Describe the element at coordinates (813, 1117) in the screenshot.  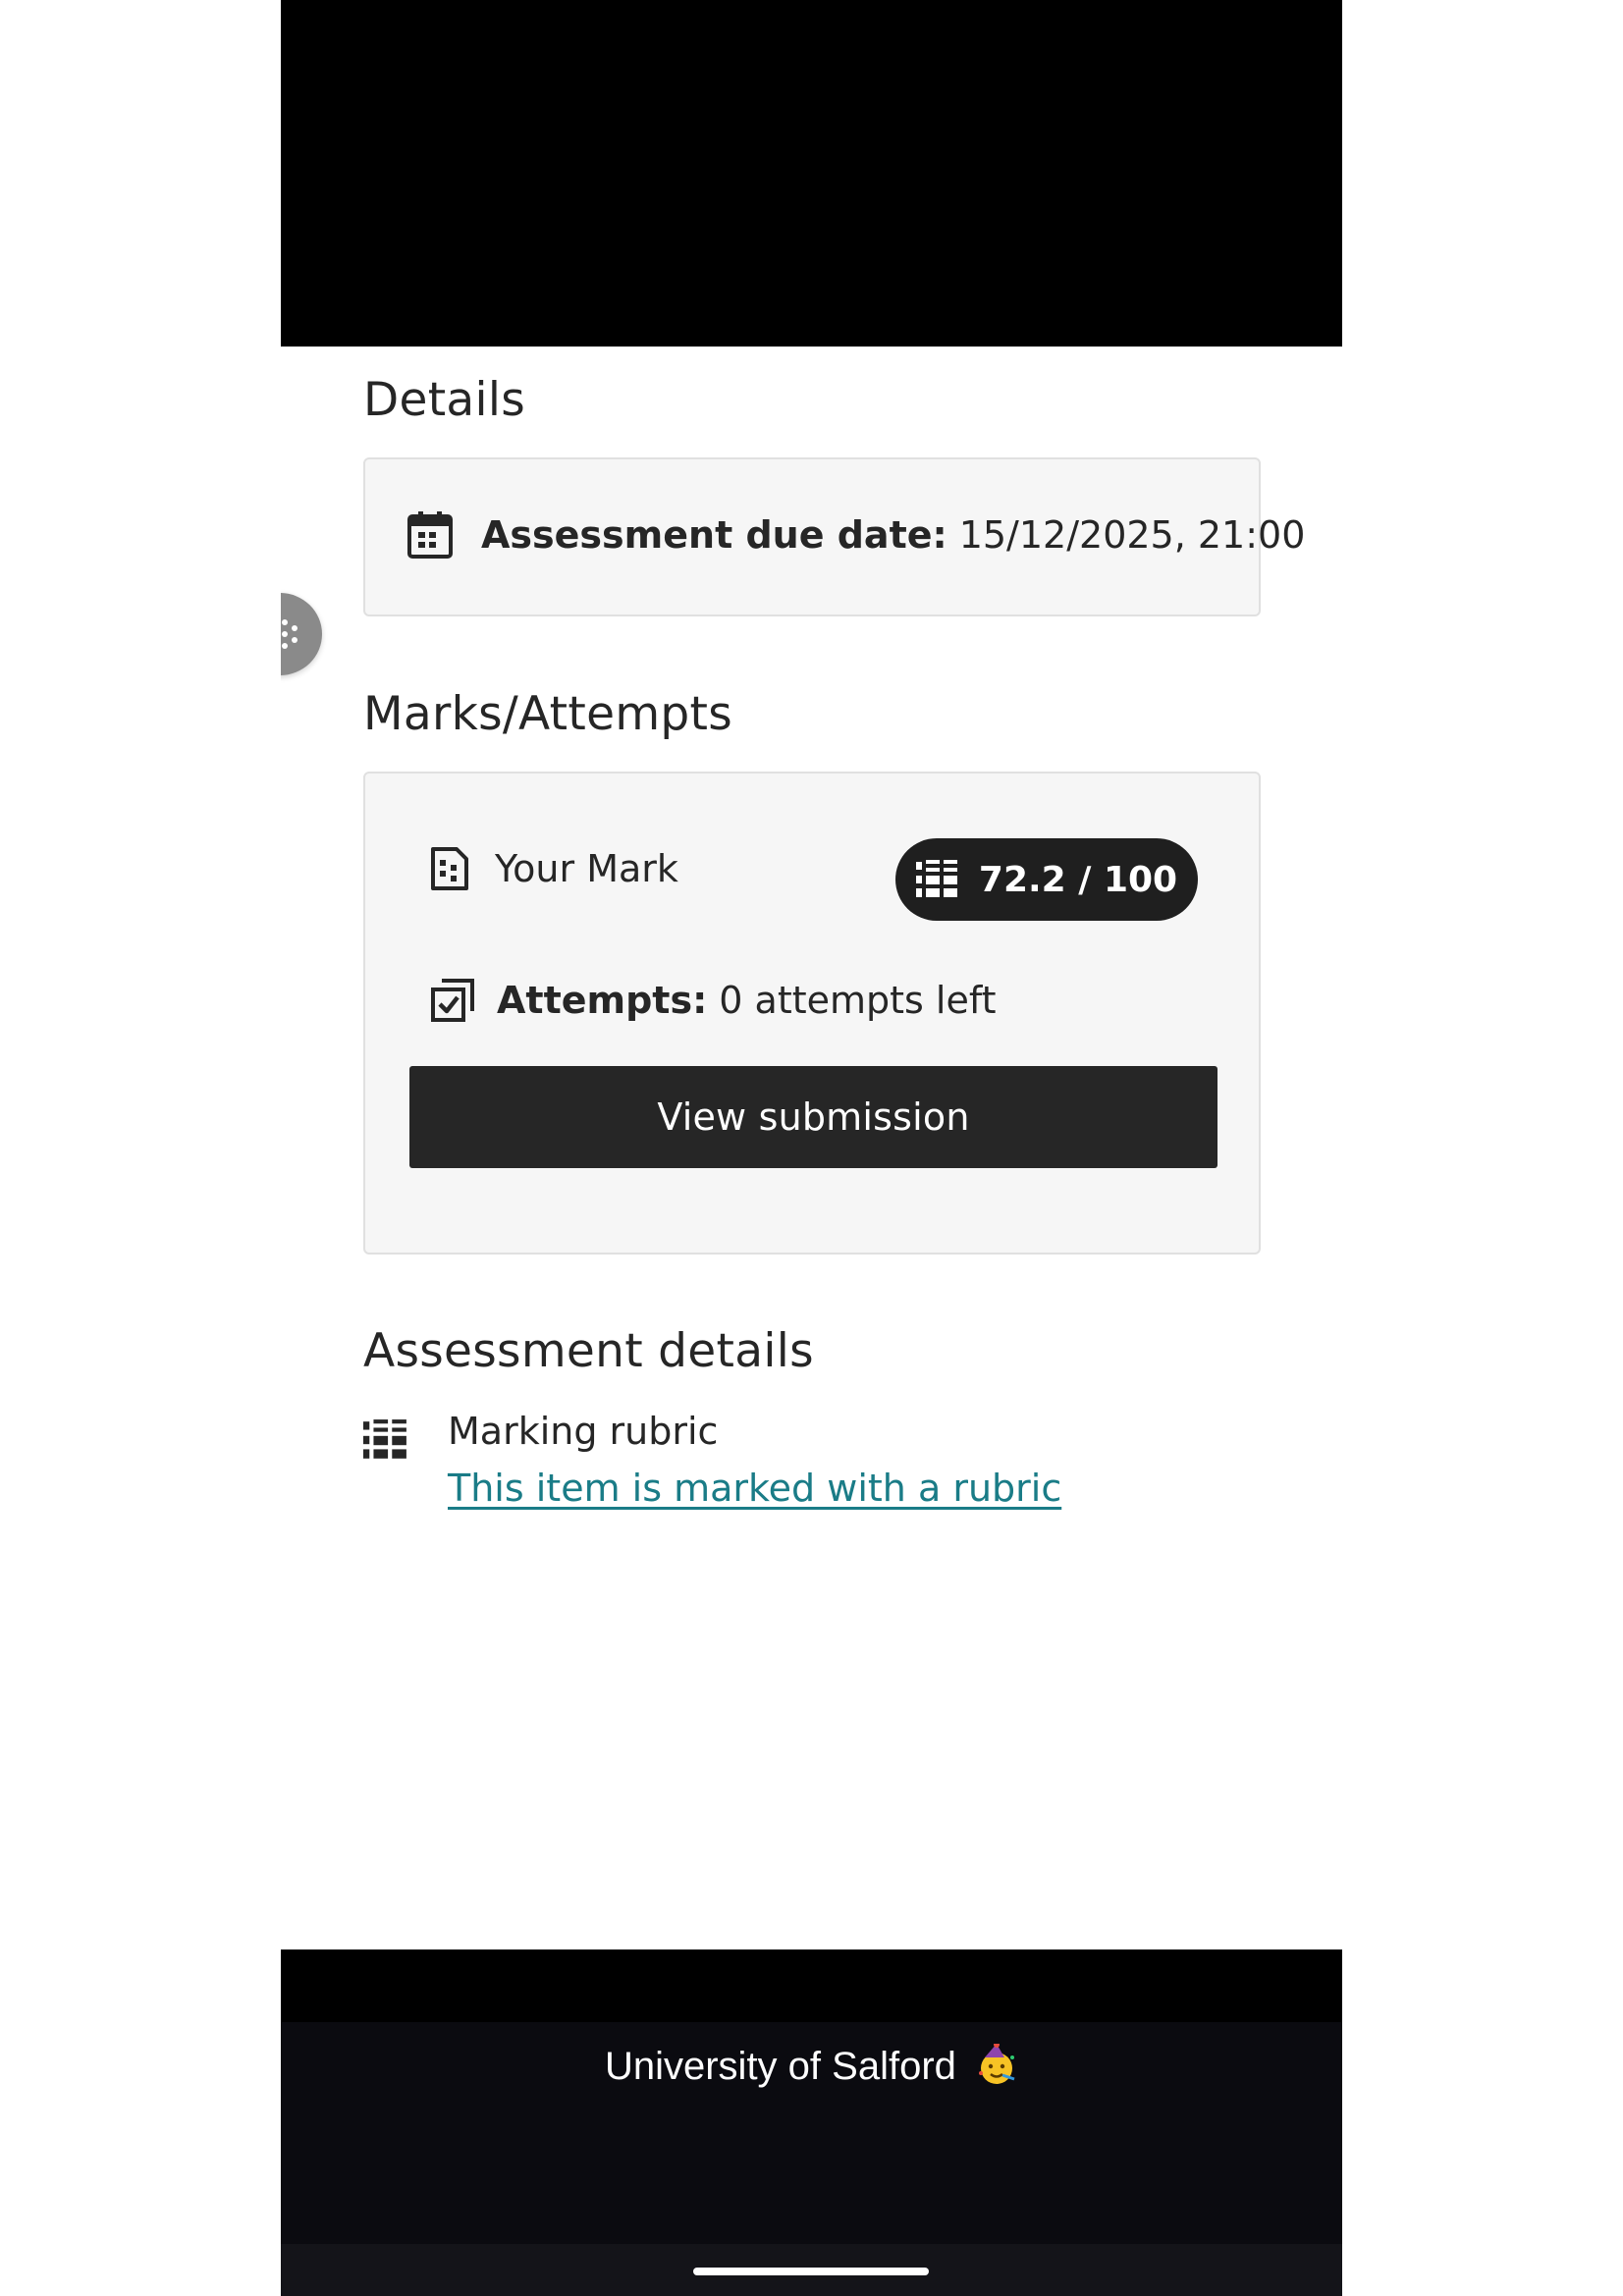
I see `view-submission-button: View submission` at that location.